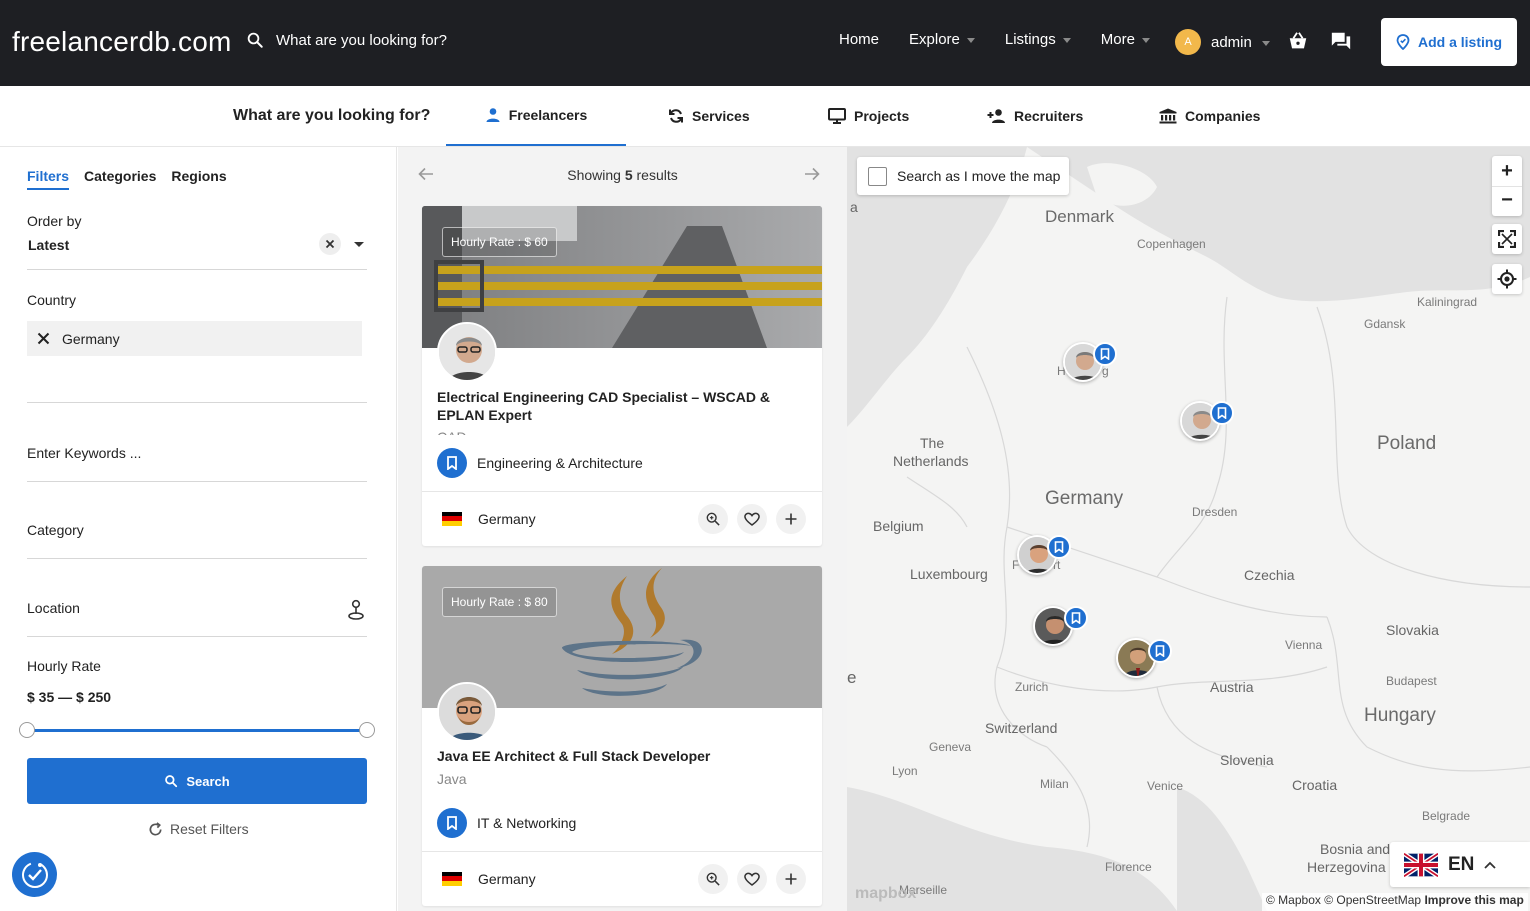 The height and width of the screenshot is (911, 1530). I want to click on tab-companies-label: Companies, so click(1223, 116).